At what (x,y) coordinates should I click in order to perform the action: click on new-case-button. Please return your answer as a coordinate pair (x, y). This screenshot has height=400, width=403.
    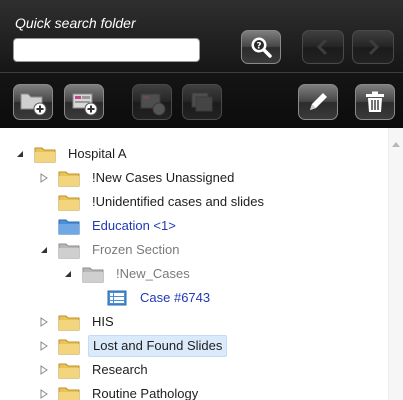
    Looking at the image, I should click on (84, 102).